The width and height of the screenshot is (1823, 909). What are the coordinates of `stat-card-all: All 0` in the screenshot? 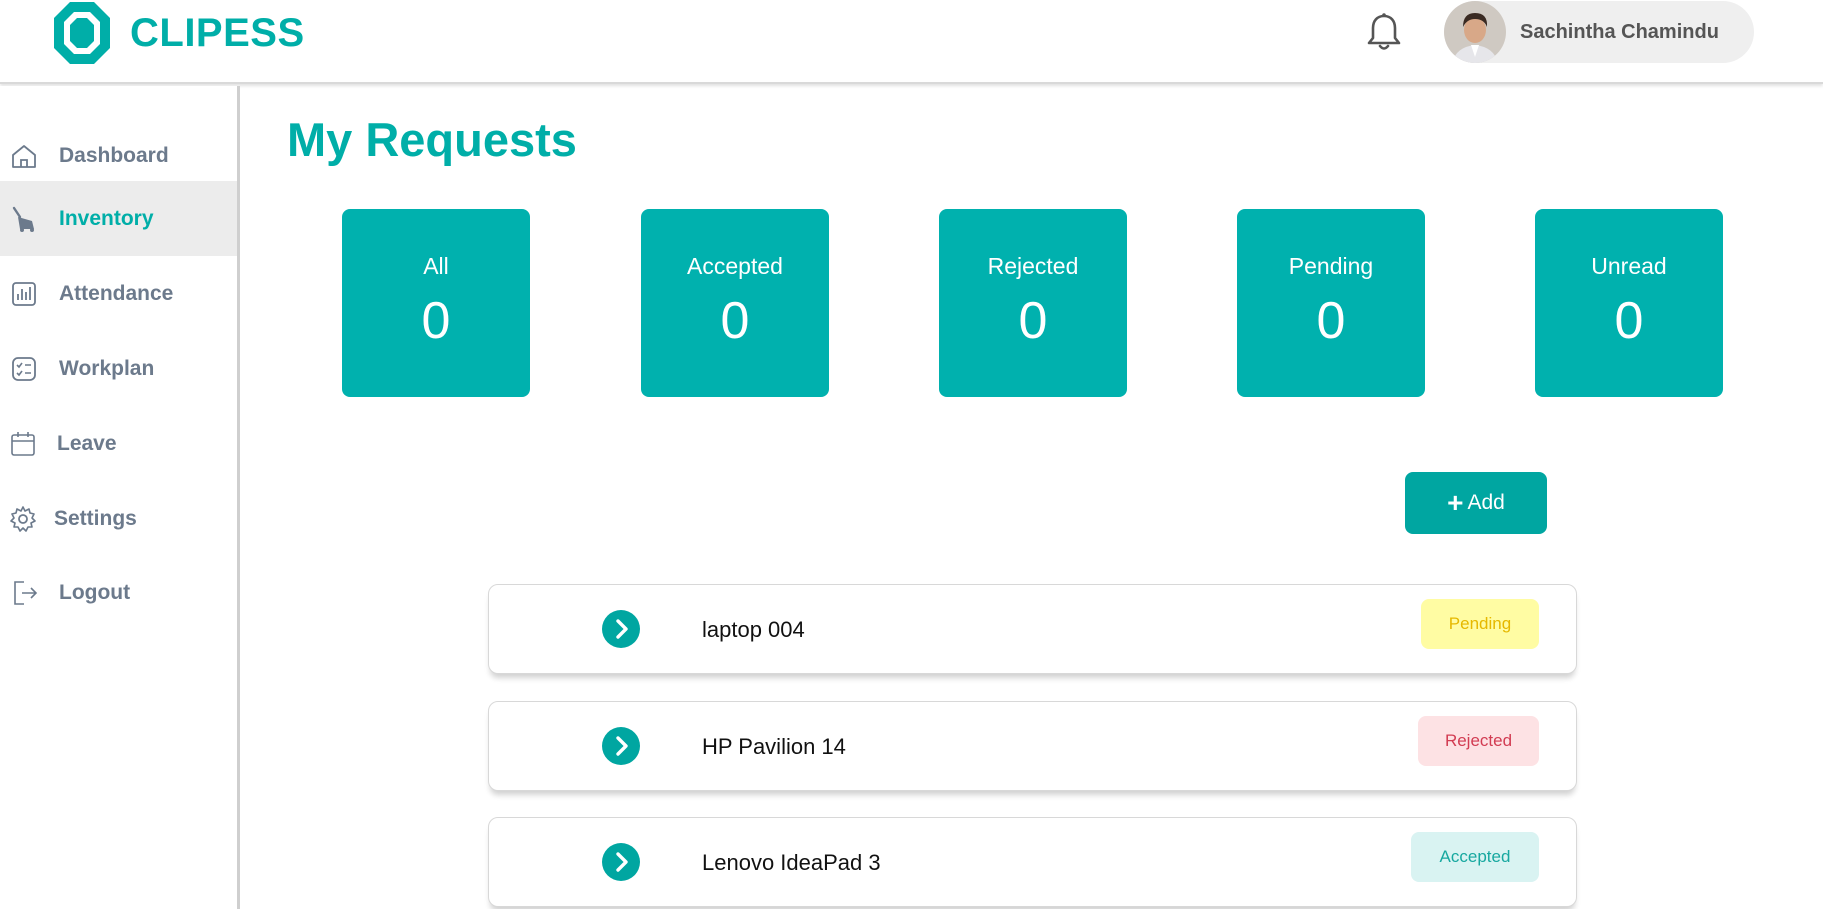 It's located at (436, 303).